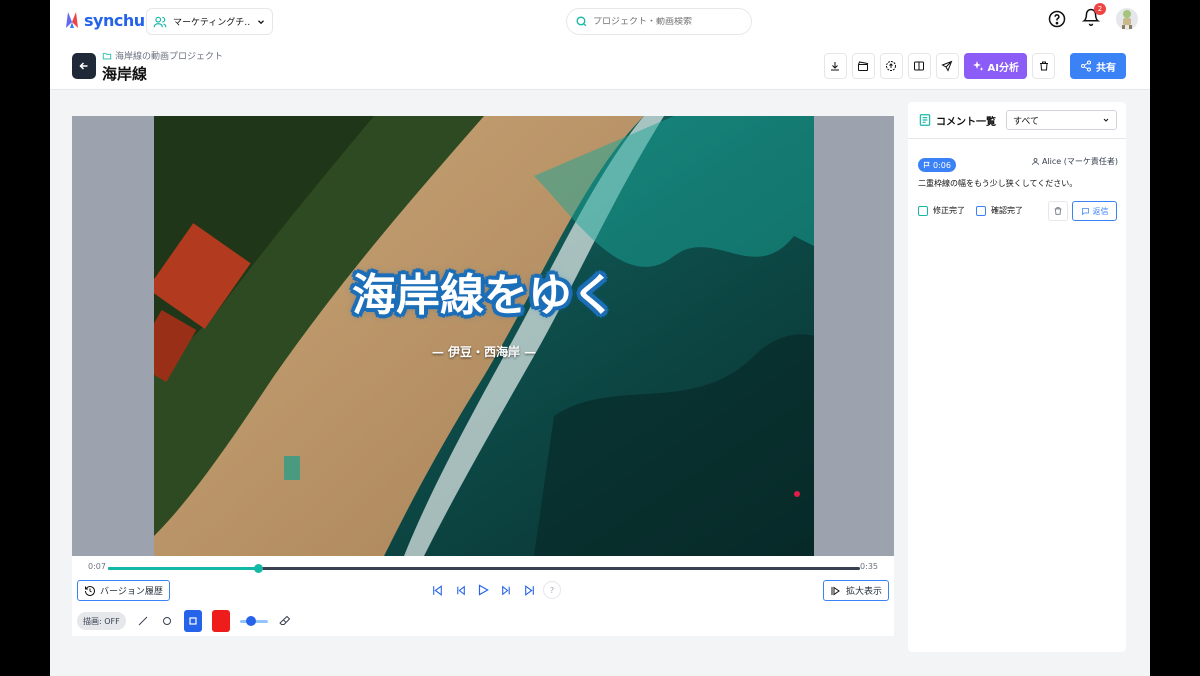 This screenshot has width=1200, height=676. What do you see at coordinates (1106, 68) in the screenshot?
I see `share-label: 共有` at bounding box center [1106, 68].